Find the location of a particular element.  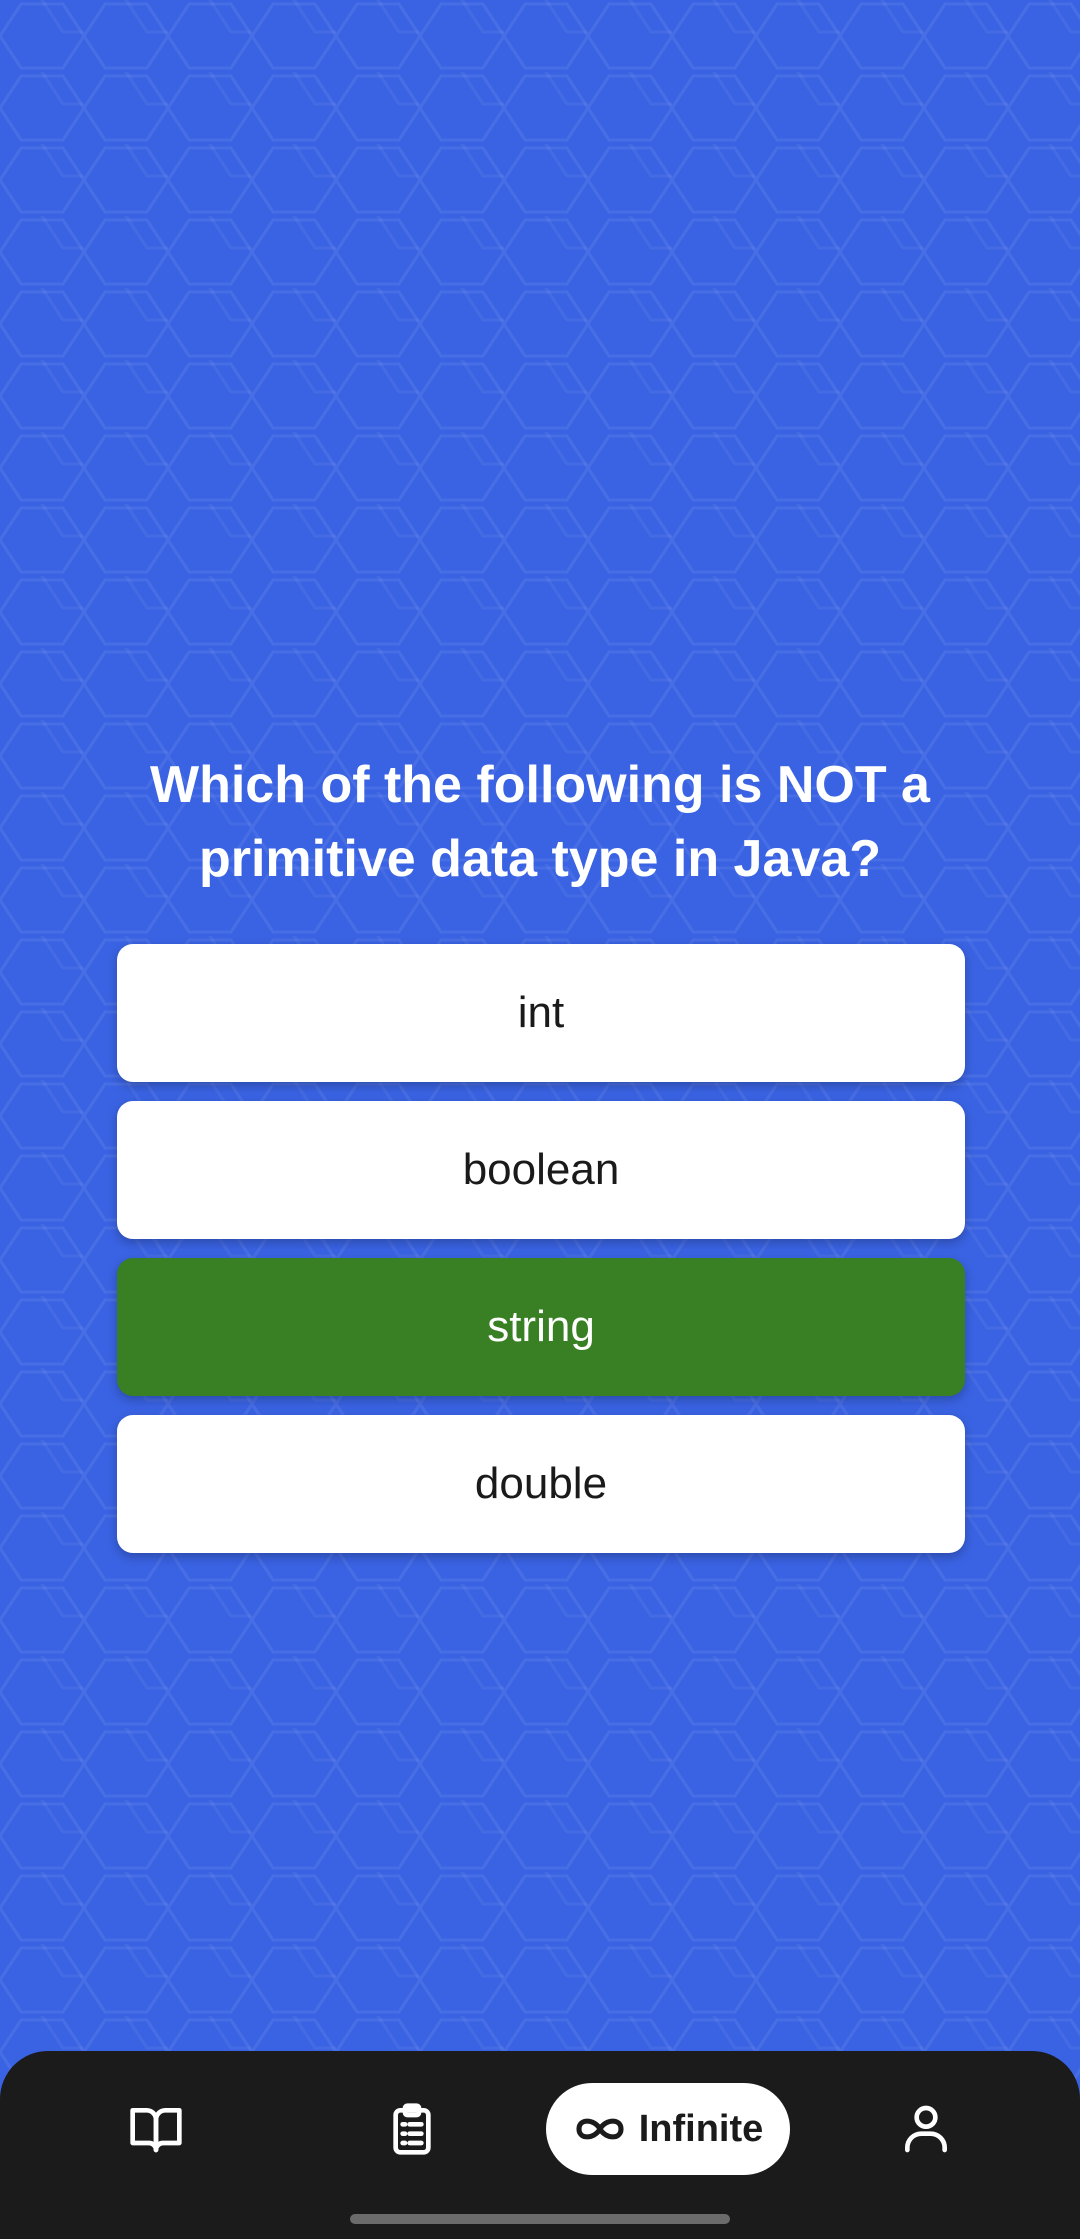

bottom-navigation-bar: Infinite is located at coordinates (540, 2145).